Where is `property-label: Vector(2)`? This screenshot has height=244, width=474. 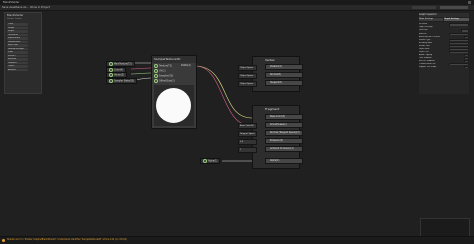 property-label: Vector(2) is located at coordinates (119, 75).